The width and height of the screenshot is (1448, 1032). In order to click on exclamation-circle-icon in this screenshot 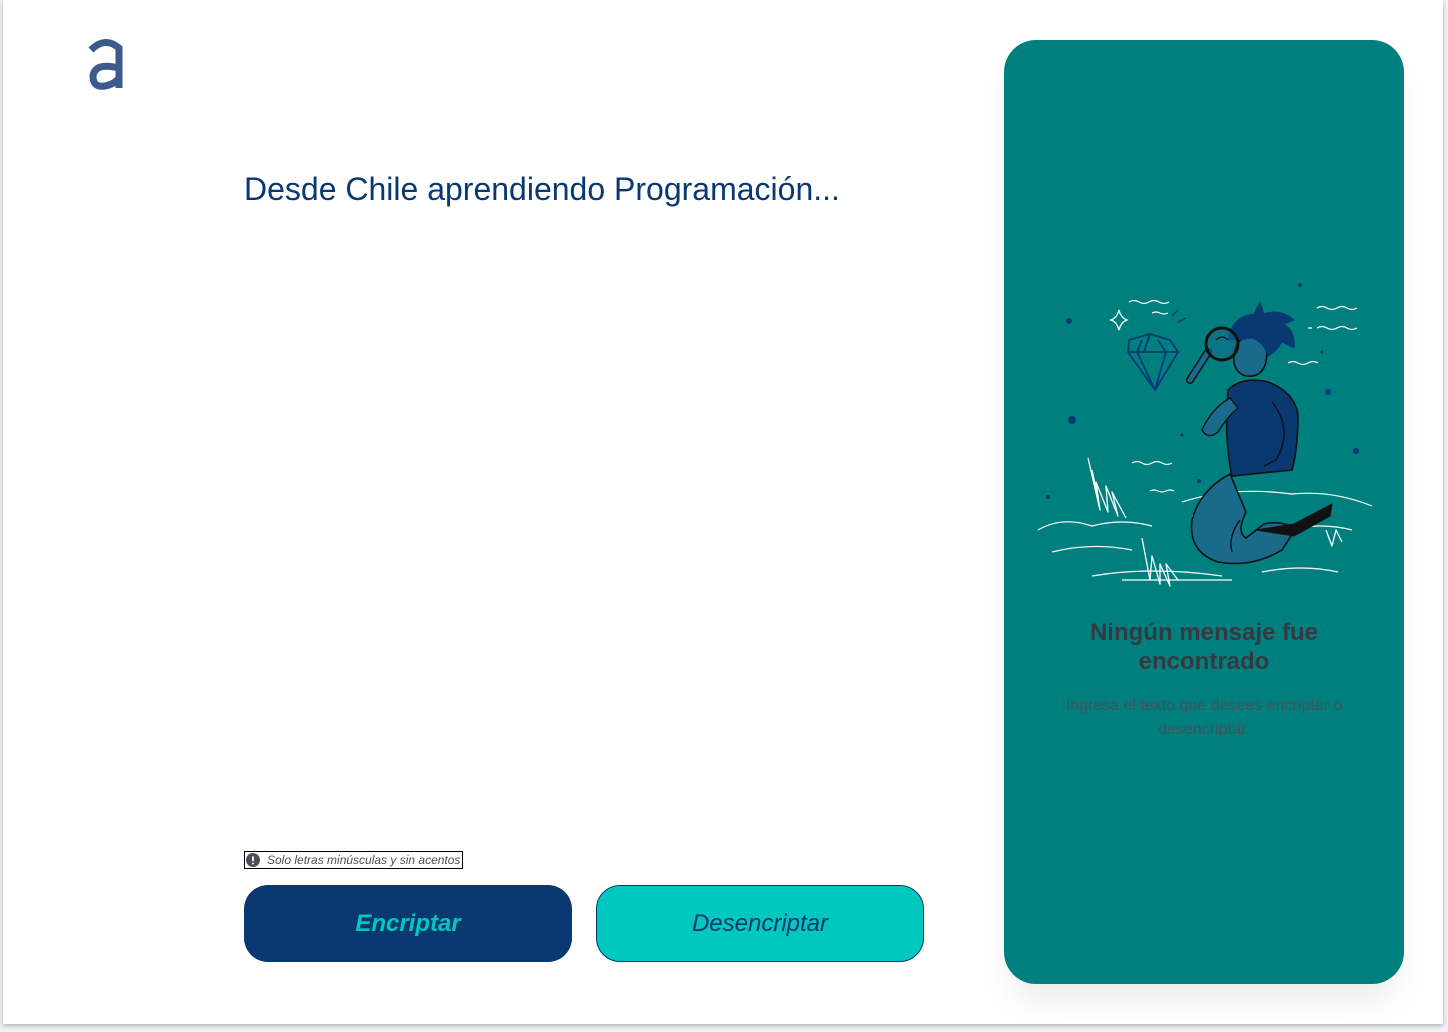, I will do `click(253, 860)`.